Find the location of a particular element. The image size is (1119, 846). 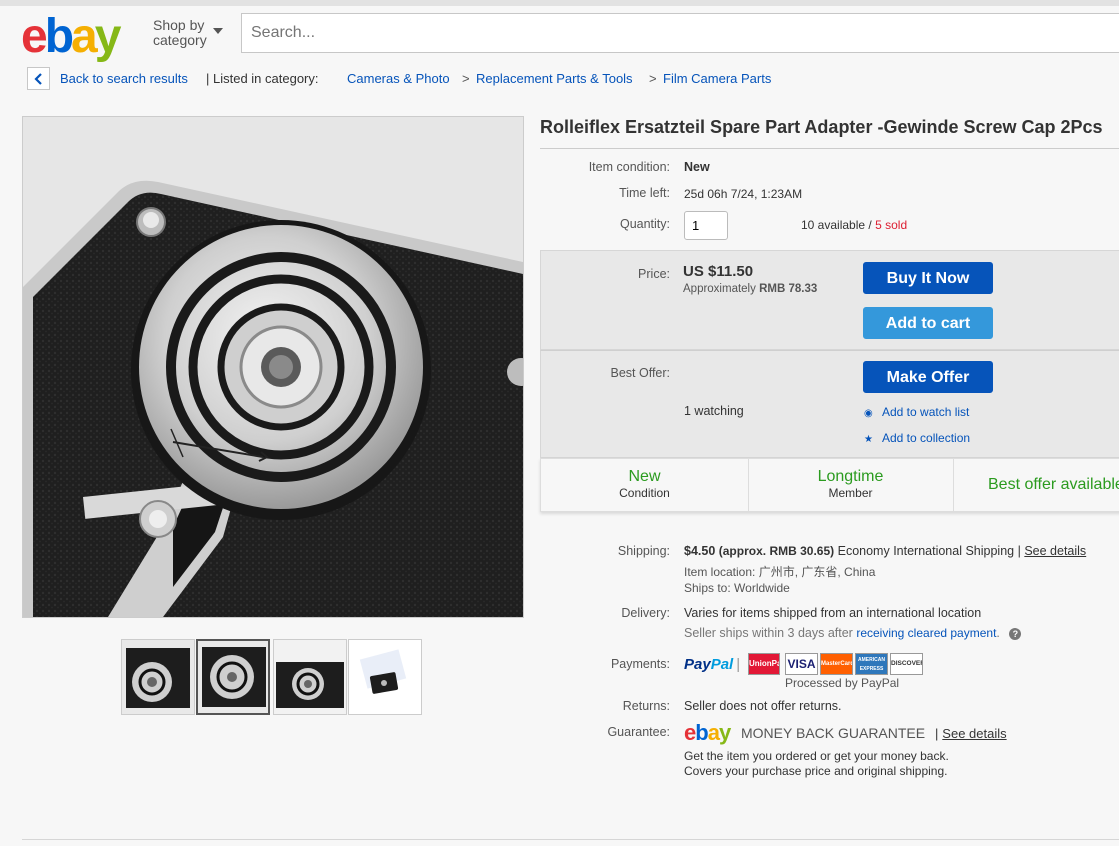

badge-title: Longtime is located at coordinates (850, 476).